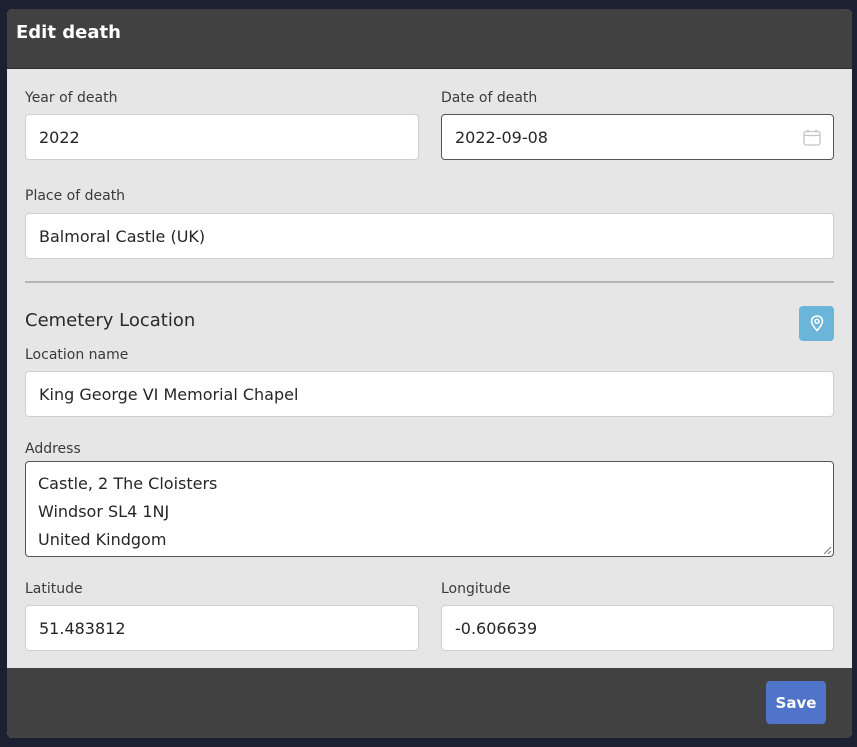 The image size is (857, 747). What do you see at coordinates (222, 137) in the screenshot?
I see `year-of-death-input: 2022` at bounding box center [222, 137].